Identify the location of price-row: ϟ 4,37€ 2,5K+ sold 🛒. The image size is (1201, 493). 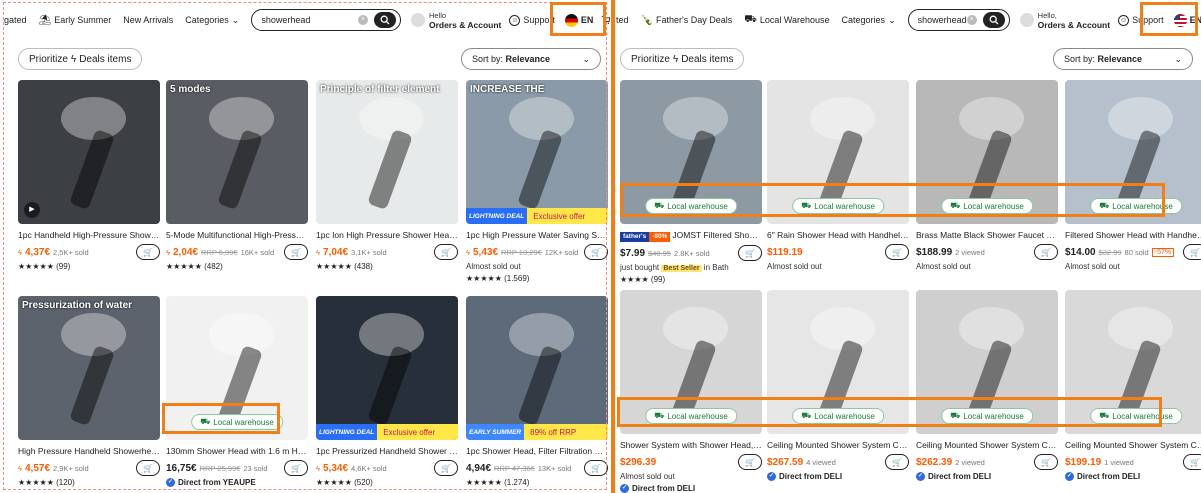
(89, 252).